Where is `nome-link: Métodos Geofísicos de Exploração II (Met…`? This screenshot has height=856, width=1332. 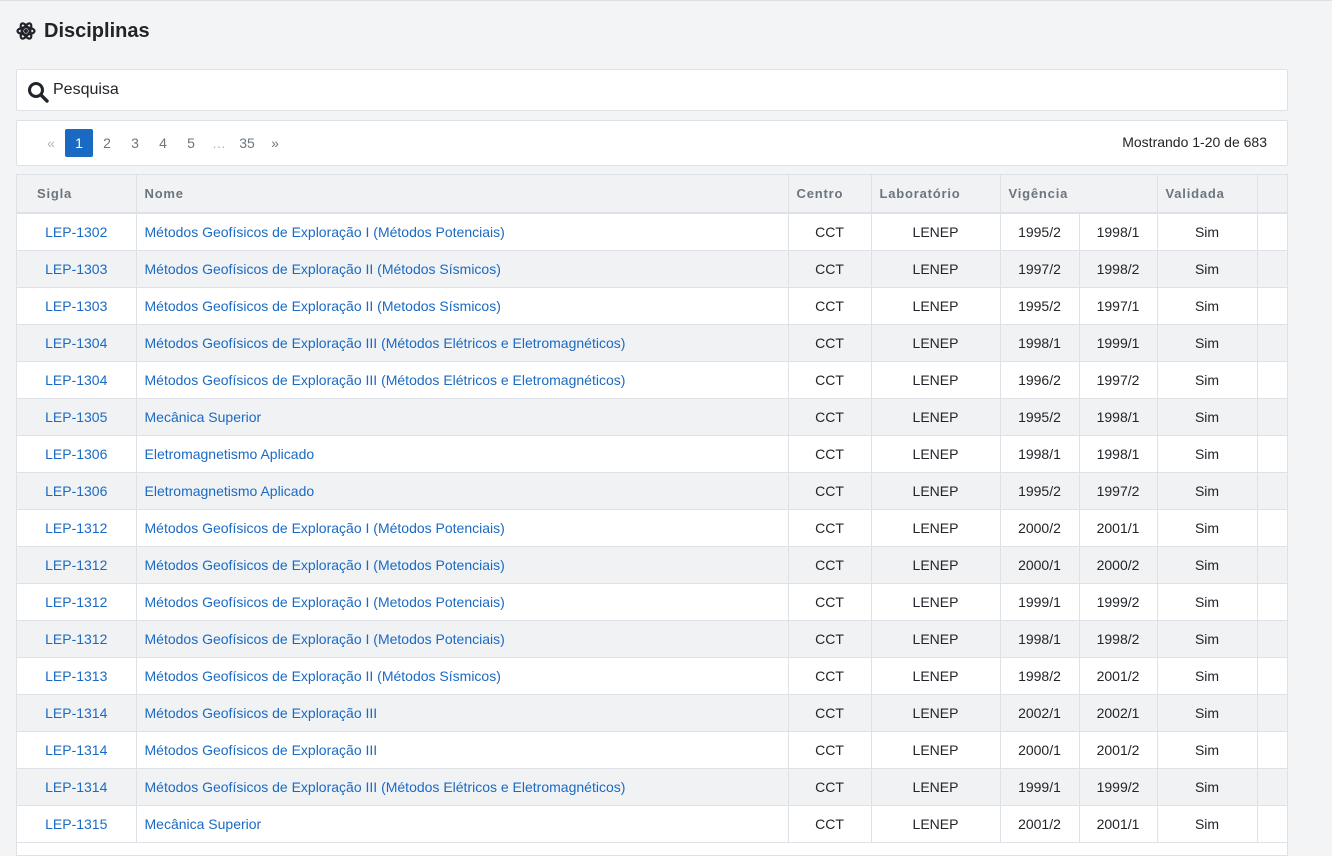 nome-link: Métodos Geofísicos de Exploração II (Met… is located at coordinates (323, 306).